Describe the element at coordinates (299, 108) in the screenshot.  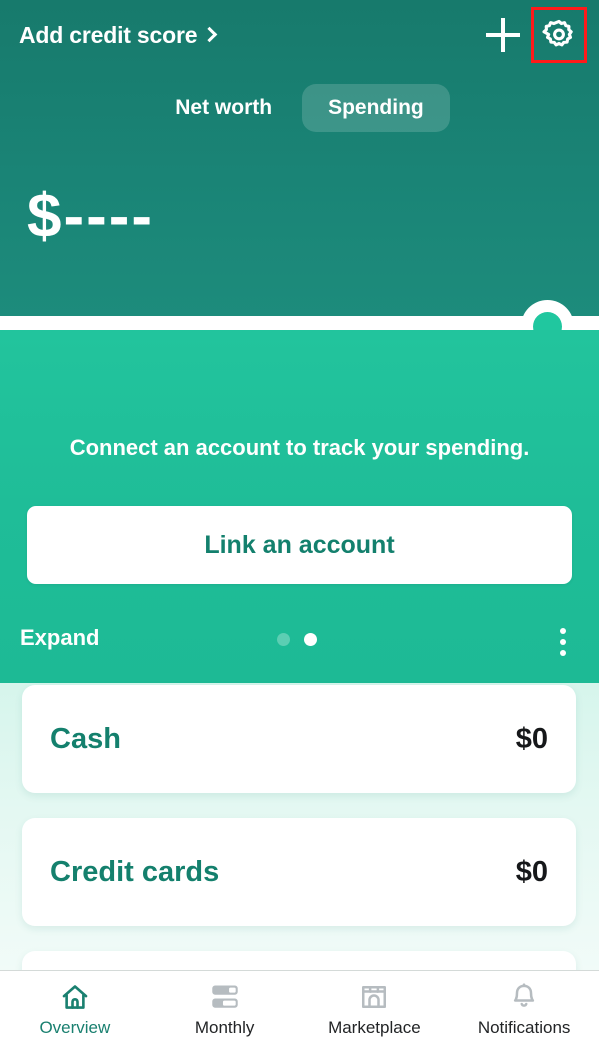
I see `view-mode-tabs: Net worth Spending` at that location.